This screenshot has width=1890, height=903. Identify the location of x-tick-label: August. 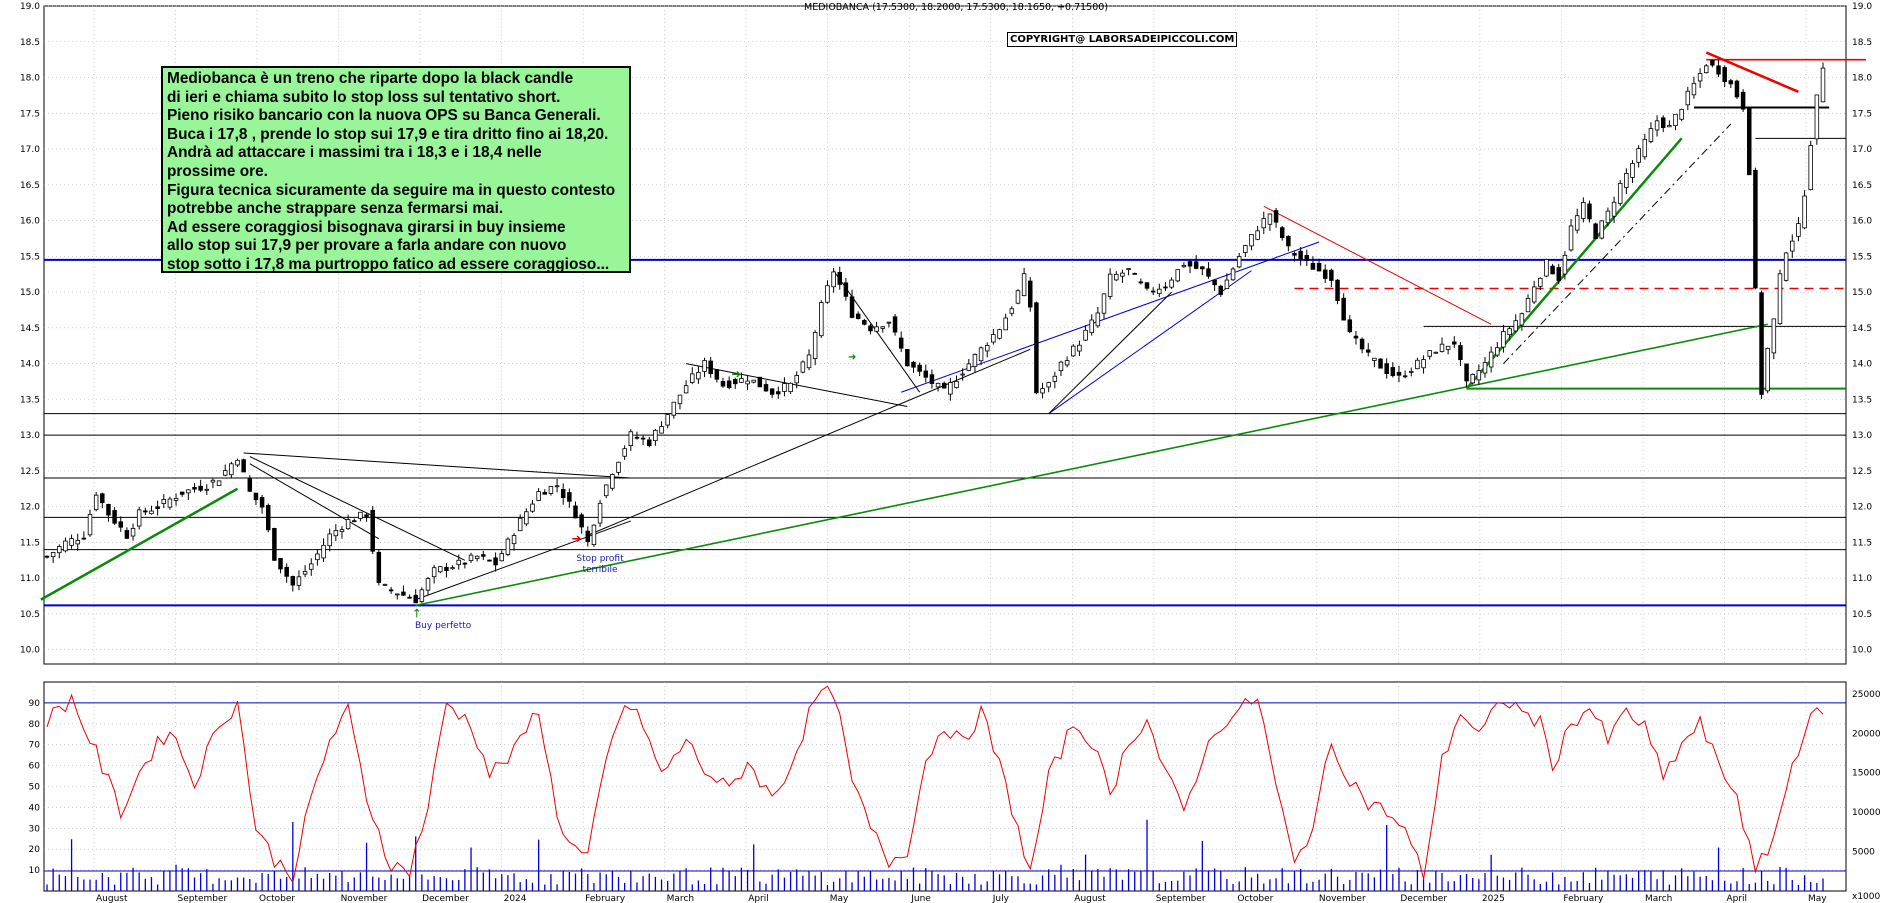
(1090, 898).